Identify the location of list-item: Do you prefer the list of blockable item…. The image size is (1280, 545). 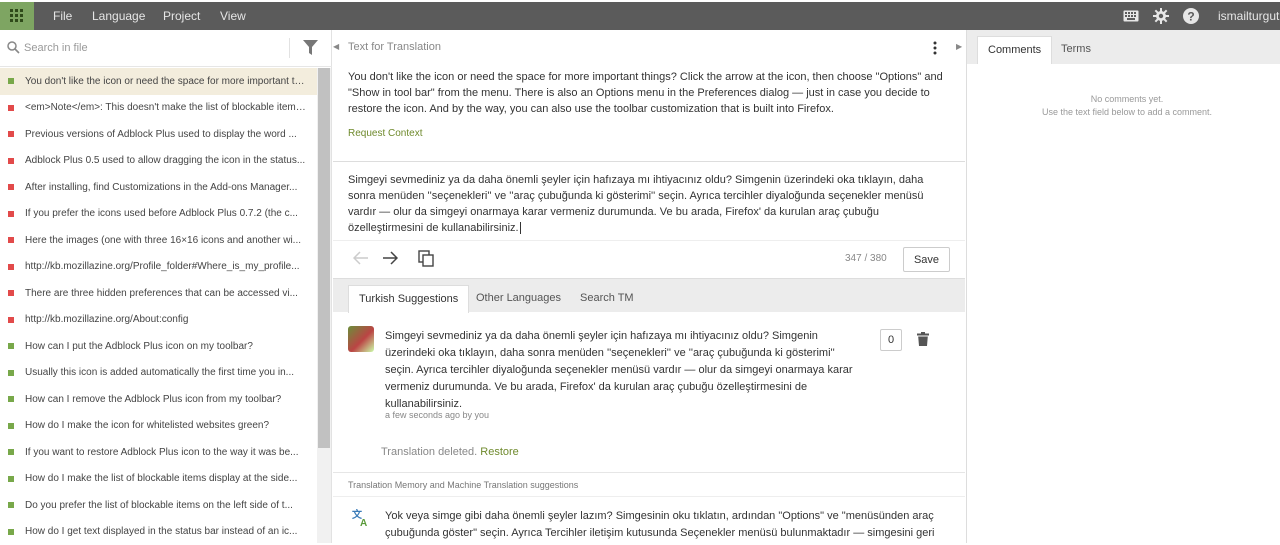
(158, 505).